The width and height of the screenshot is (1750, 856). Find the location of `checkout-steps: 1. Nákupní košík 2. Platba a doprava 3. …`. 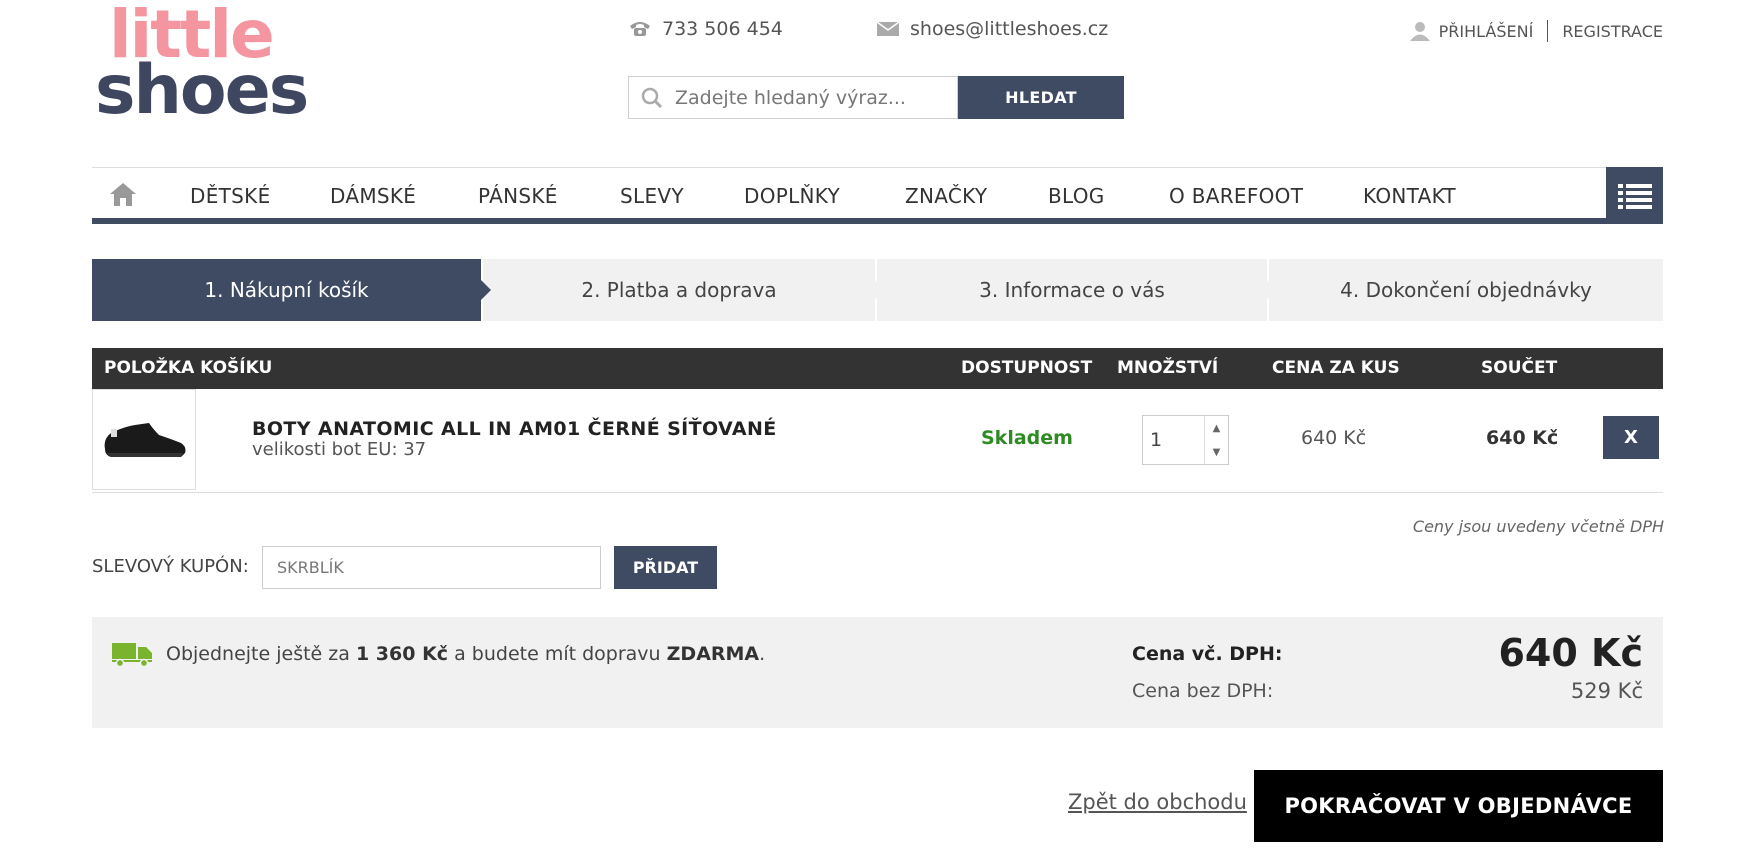

checkout-steps: 1. Nákupní košík 2. Platba a doprava 3. … is located at coordinates (877, 290).